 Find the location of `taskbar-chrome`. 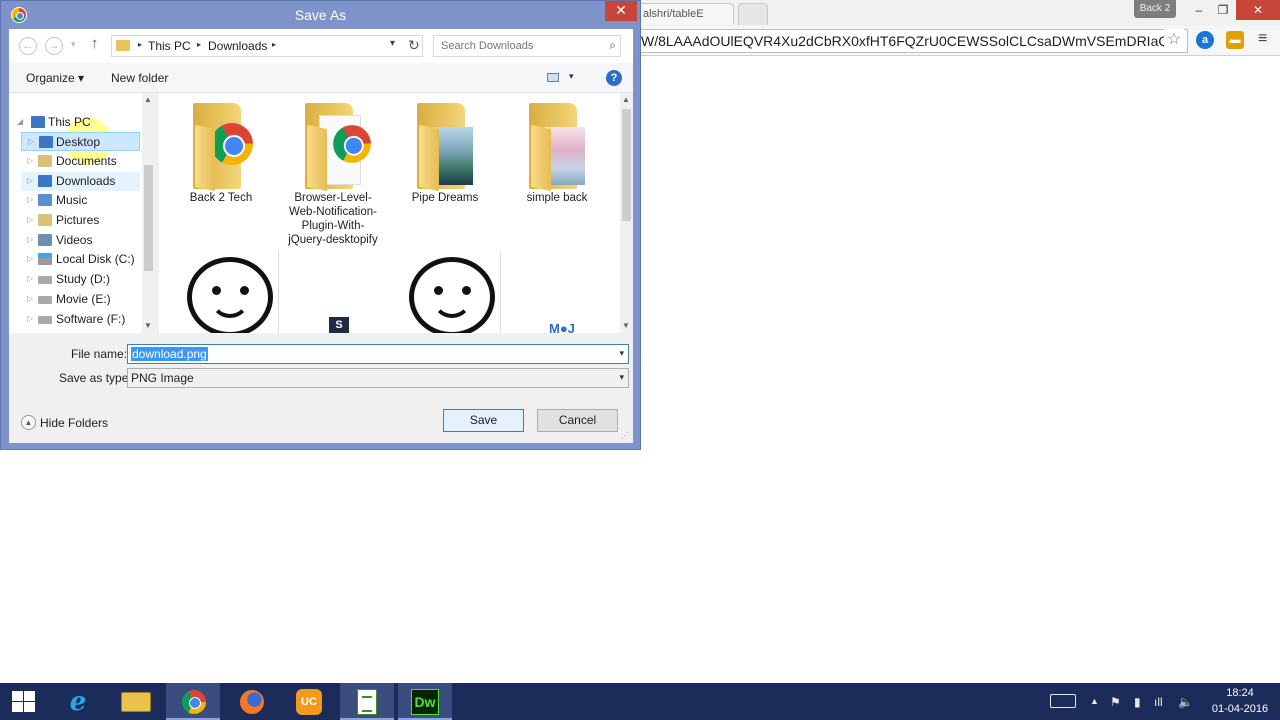

taskbar-chrome is located at coordinates (193, 701).